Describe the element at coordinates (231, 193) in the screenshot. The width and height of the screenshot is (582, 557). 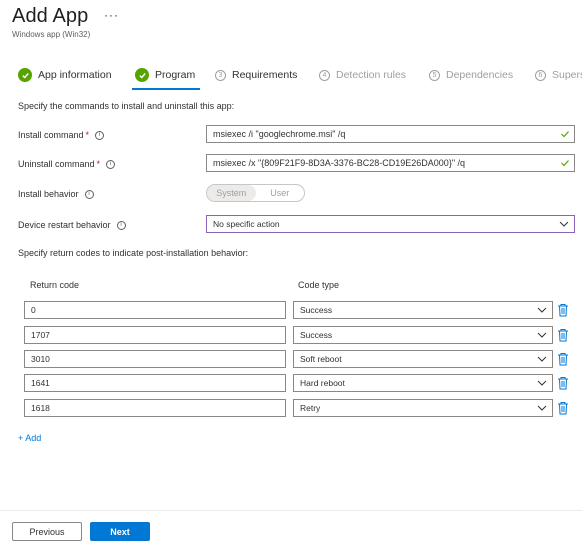
I see `toggle-option-system: System` at that location.